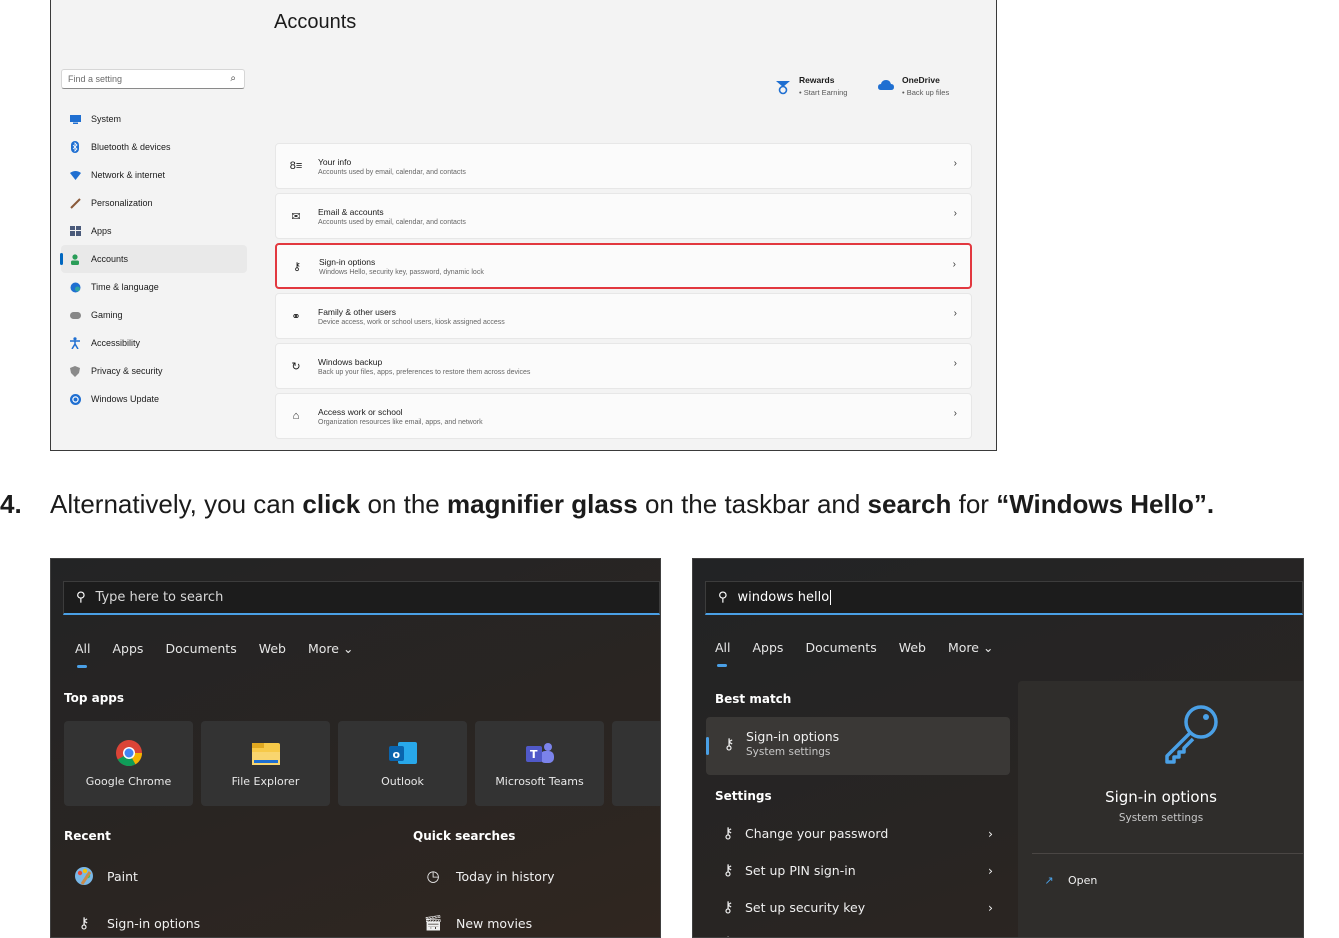 The height and width of the screenshot is (938, 1339). What do you see at coordinates (534, 754) in the screenshot?
I see `svg-text: T` at bounding box center [534, 754].